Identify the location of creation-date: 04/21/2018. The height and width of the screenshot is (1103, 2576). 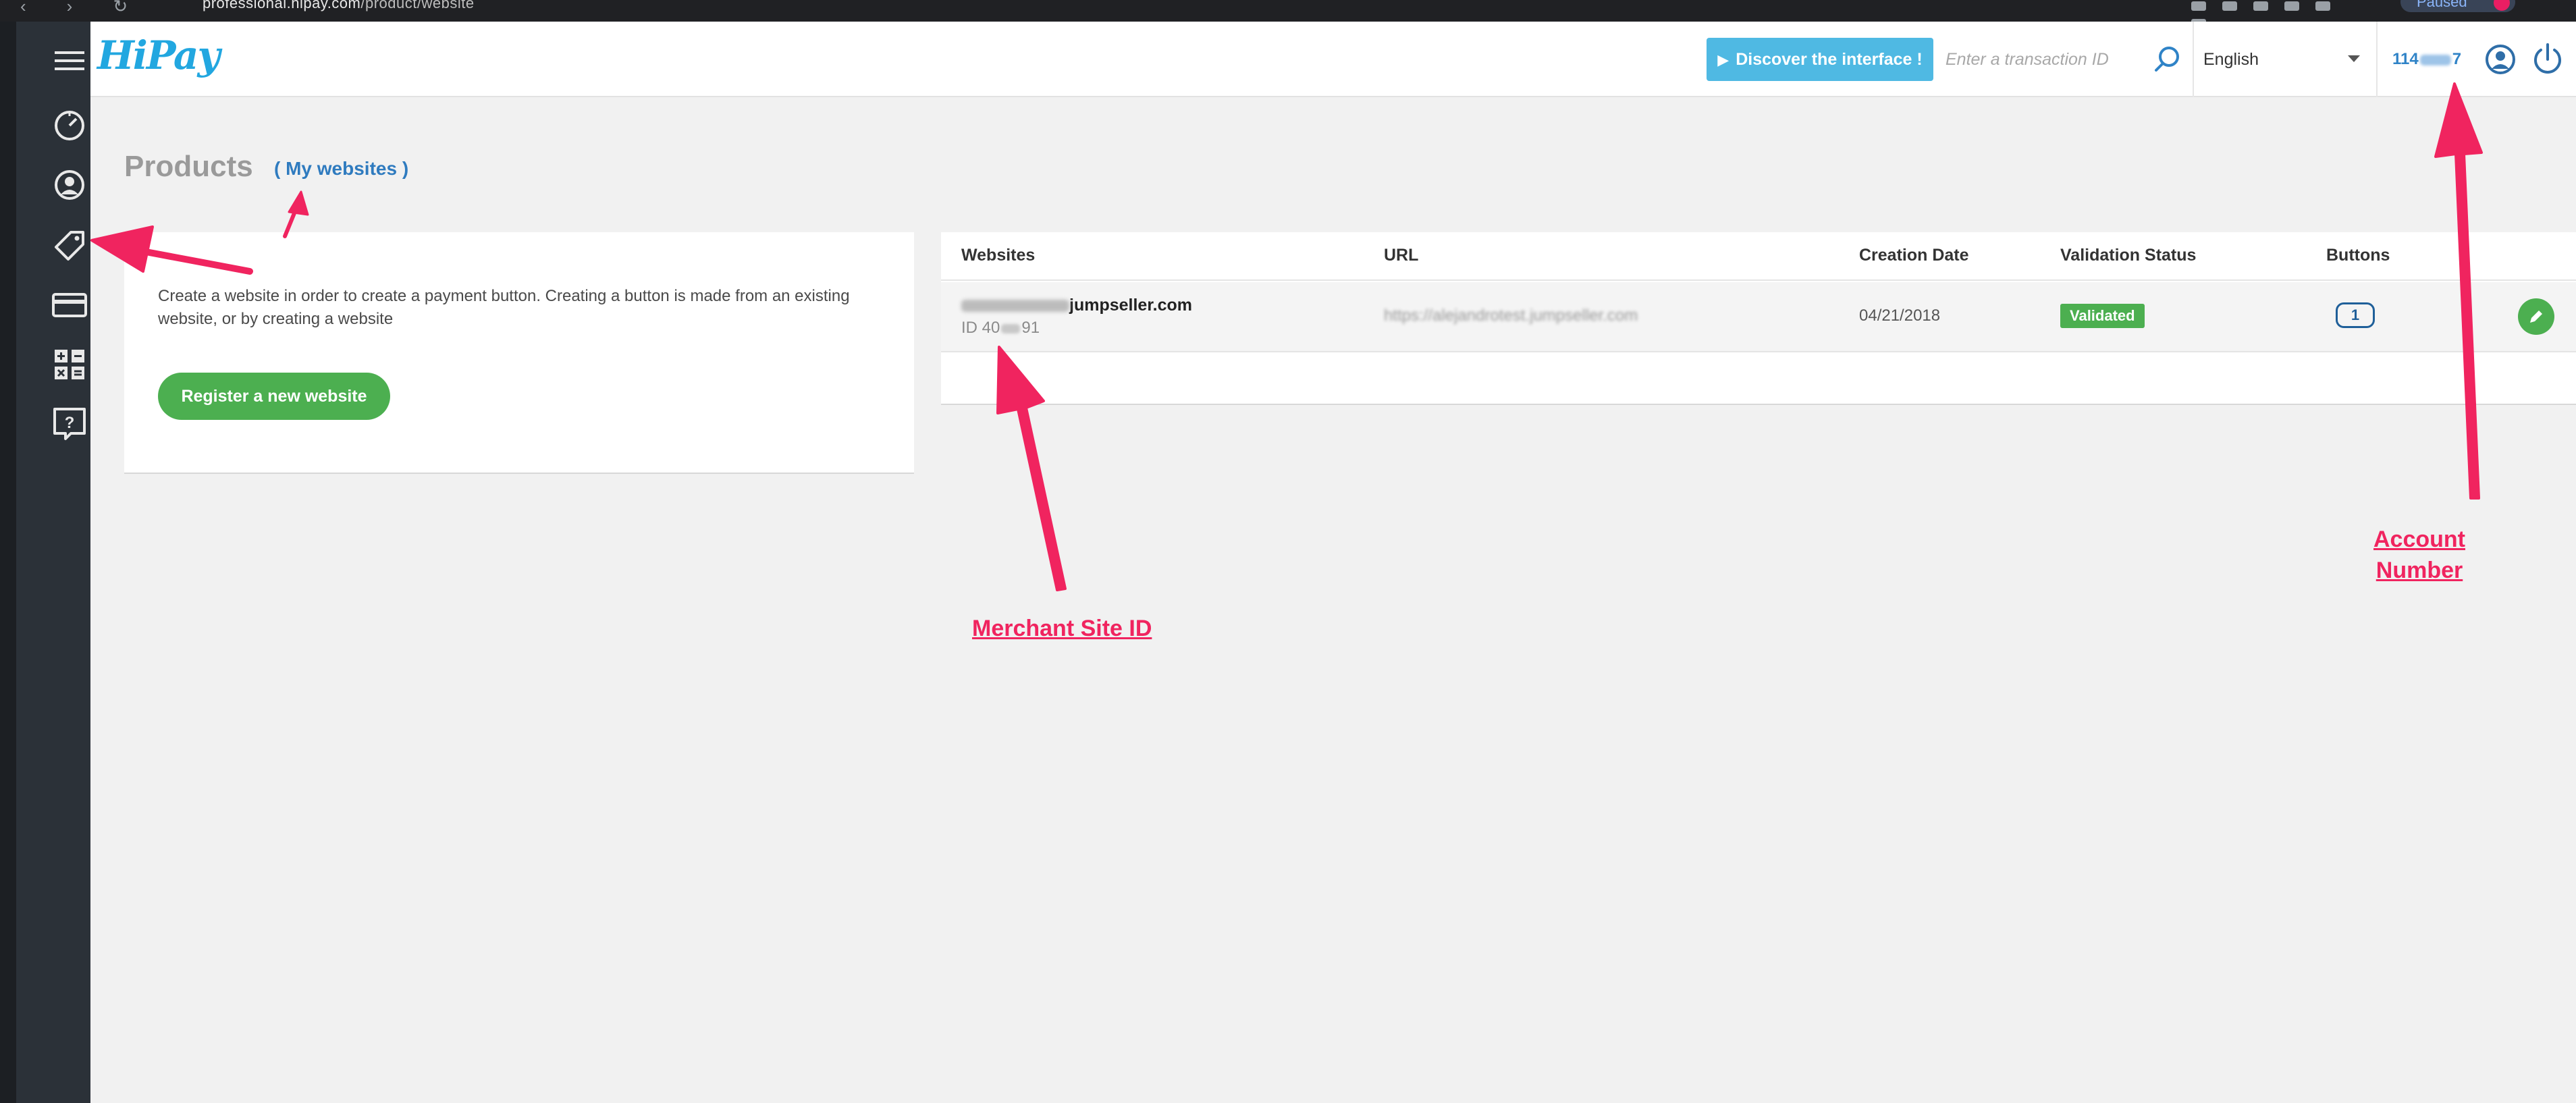
(1900, 315).